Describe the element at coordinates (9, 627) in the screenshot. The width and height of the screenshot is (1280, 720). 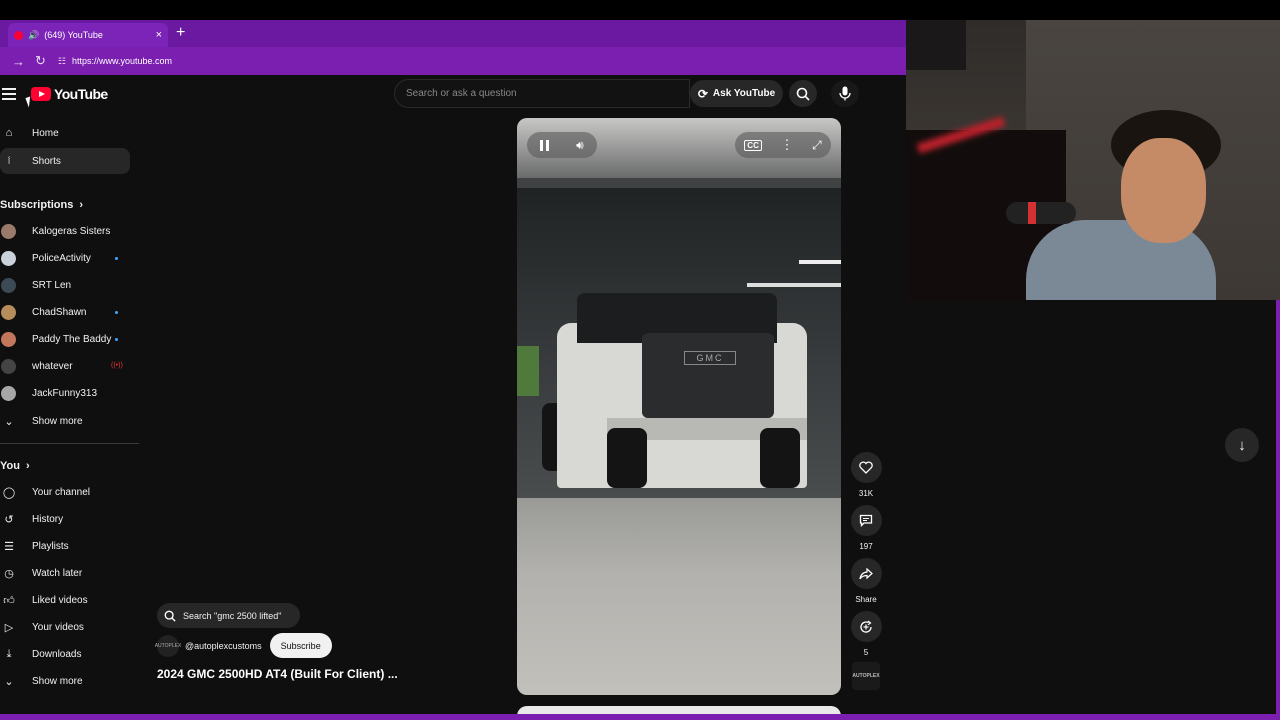
I see `your-videos-icon: ▷` at that location.